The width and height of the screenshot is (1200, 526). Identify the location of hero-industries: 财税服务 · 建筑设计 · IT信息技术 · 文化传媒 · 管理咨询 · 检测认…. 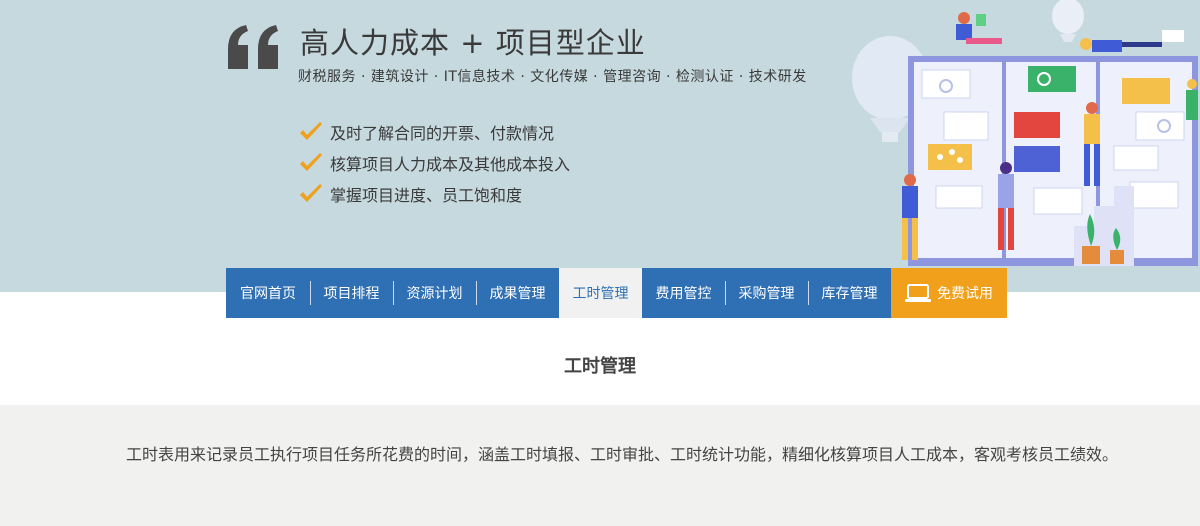
(552, 77).